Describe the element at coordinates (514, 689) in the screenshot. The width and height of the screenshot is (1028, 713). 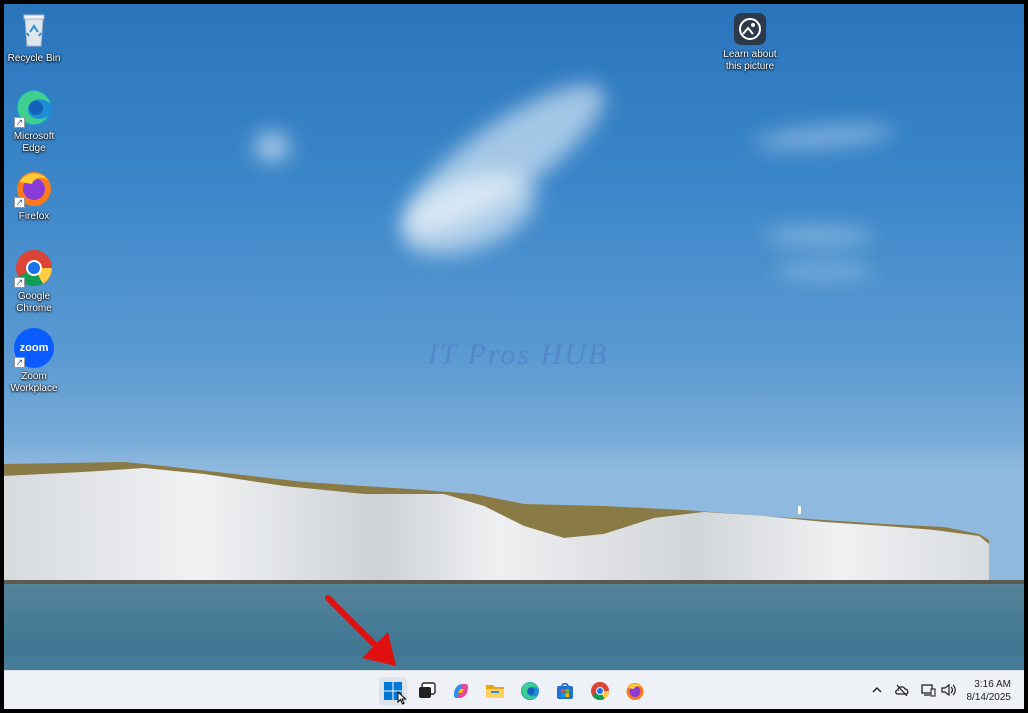
I see `taskbar: 3:16 AM 8/14/2025` at that location.